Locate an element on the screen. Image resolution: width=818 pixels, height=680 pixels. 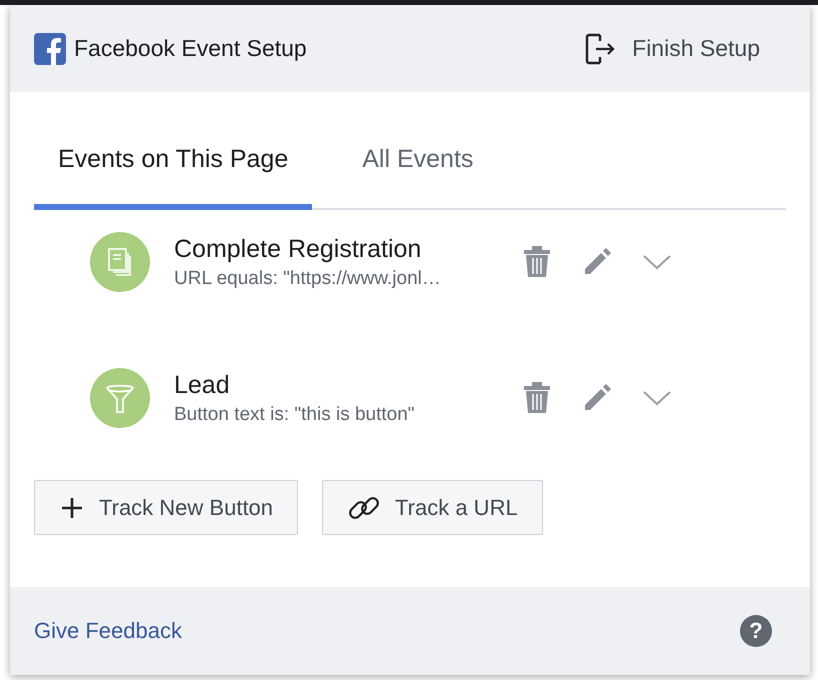
track-button: Track New Button is located at coordinates (166, 507).